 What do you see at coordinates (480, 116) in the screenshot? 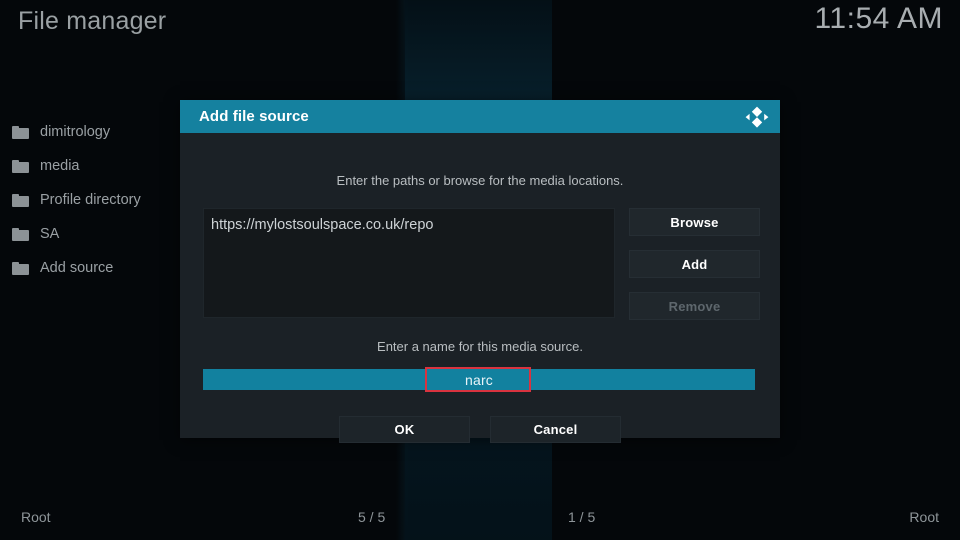
I see `dialog-header: Add file source` at bounding box center [480, 116].